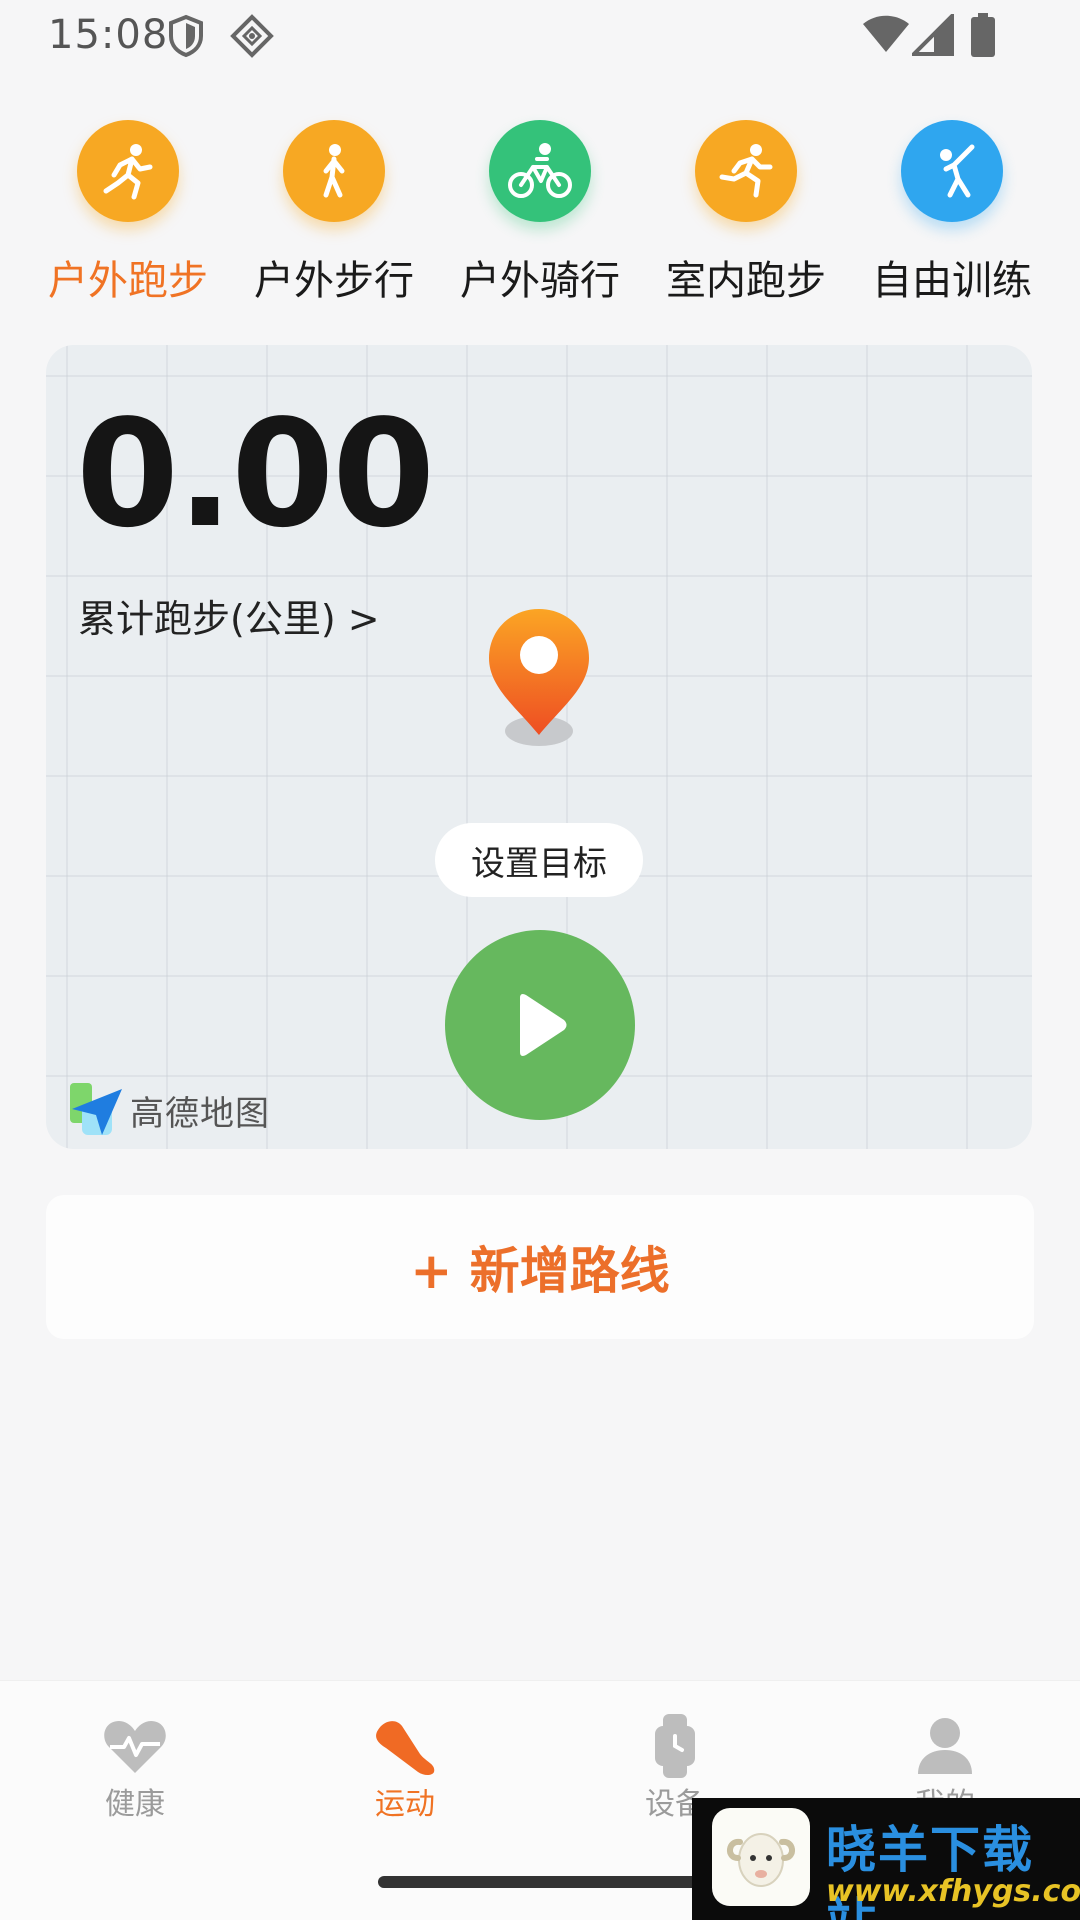 The width and height of the screenshot is (1080, 1920). I want to click on nav-tab-sport: 运动, so click(405, 1776).